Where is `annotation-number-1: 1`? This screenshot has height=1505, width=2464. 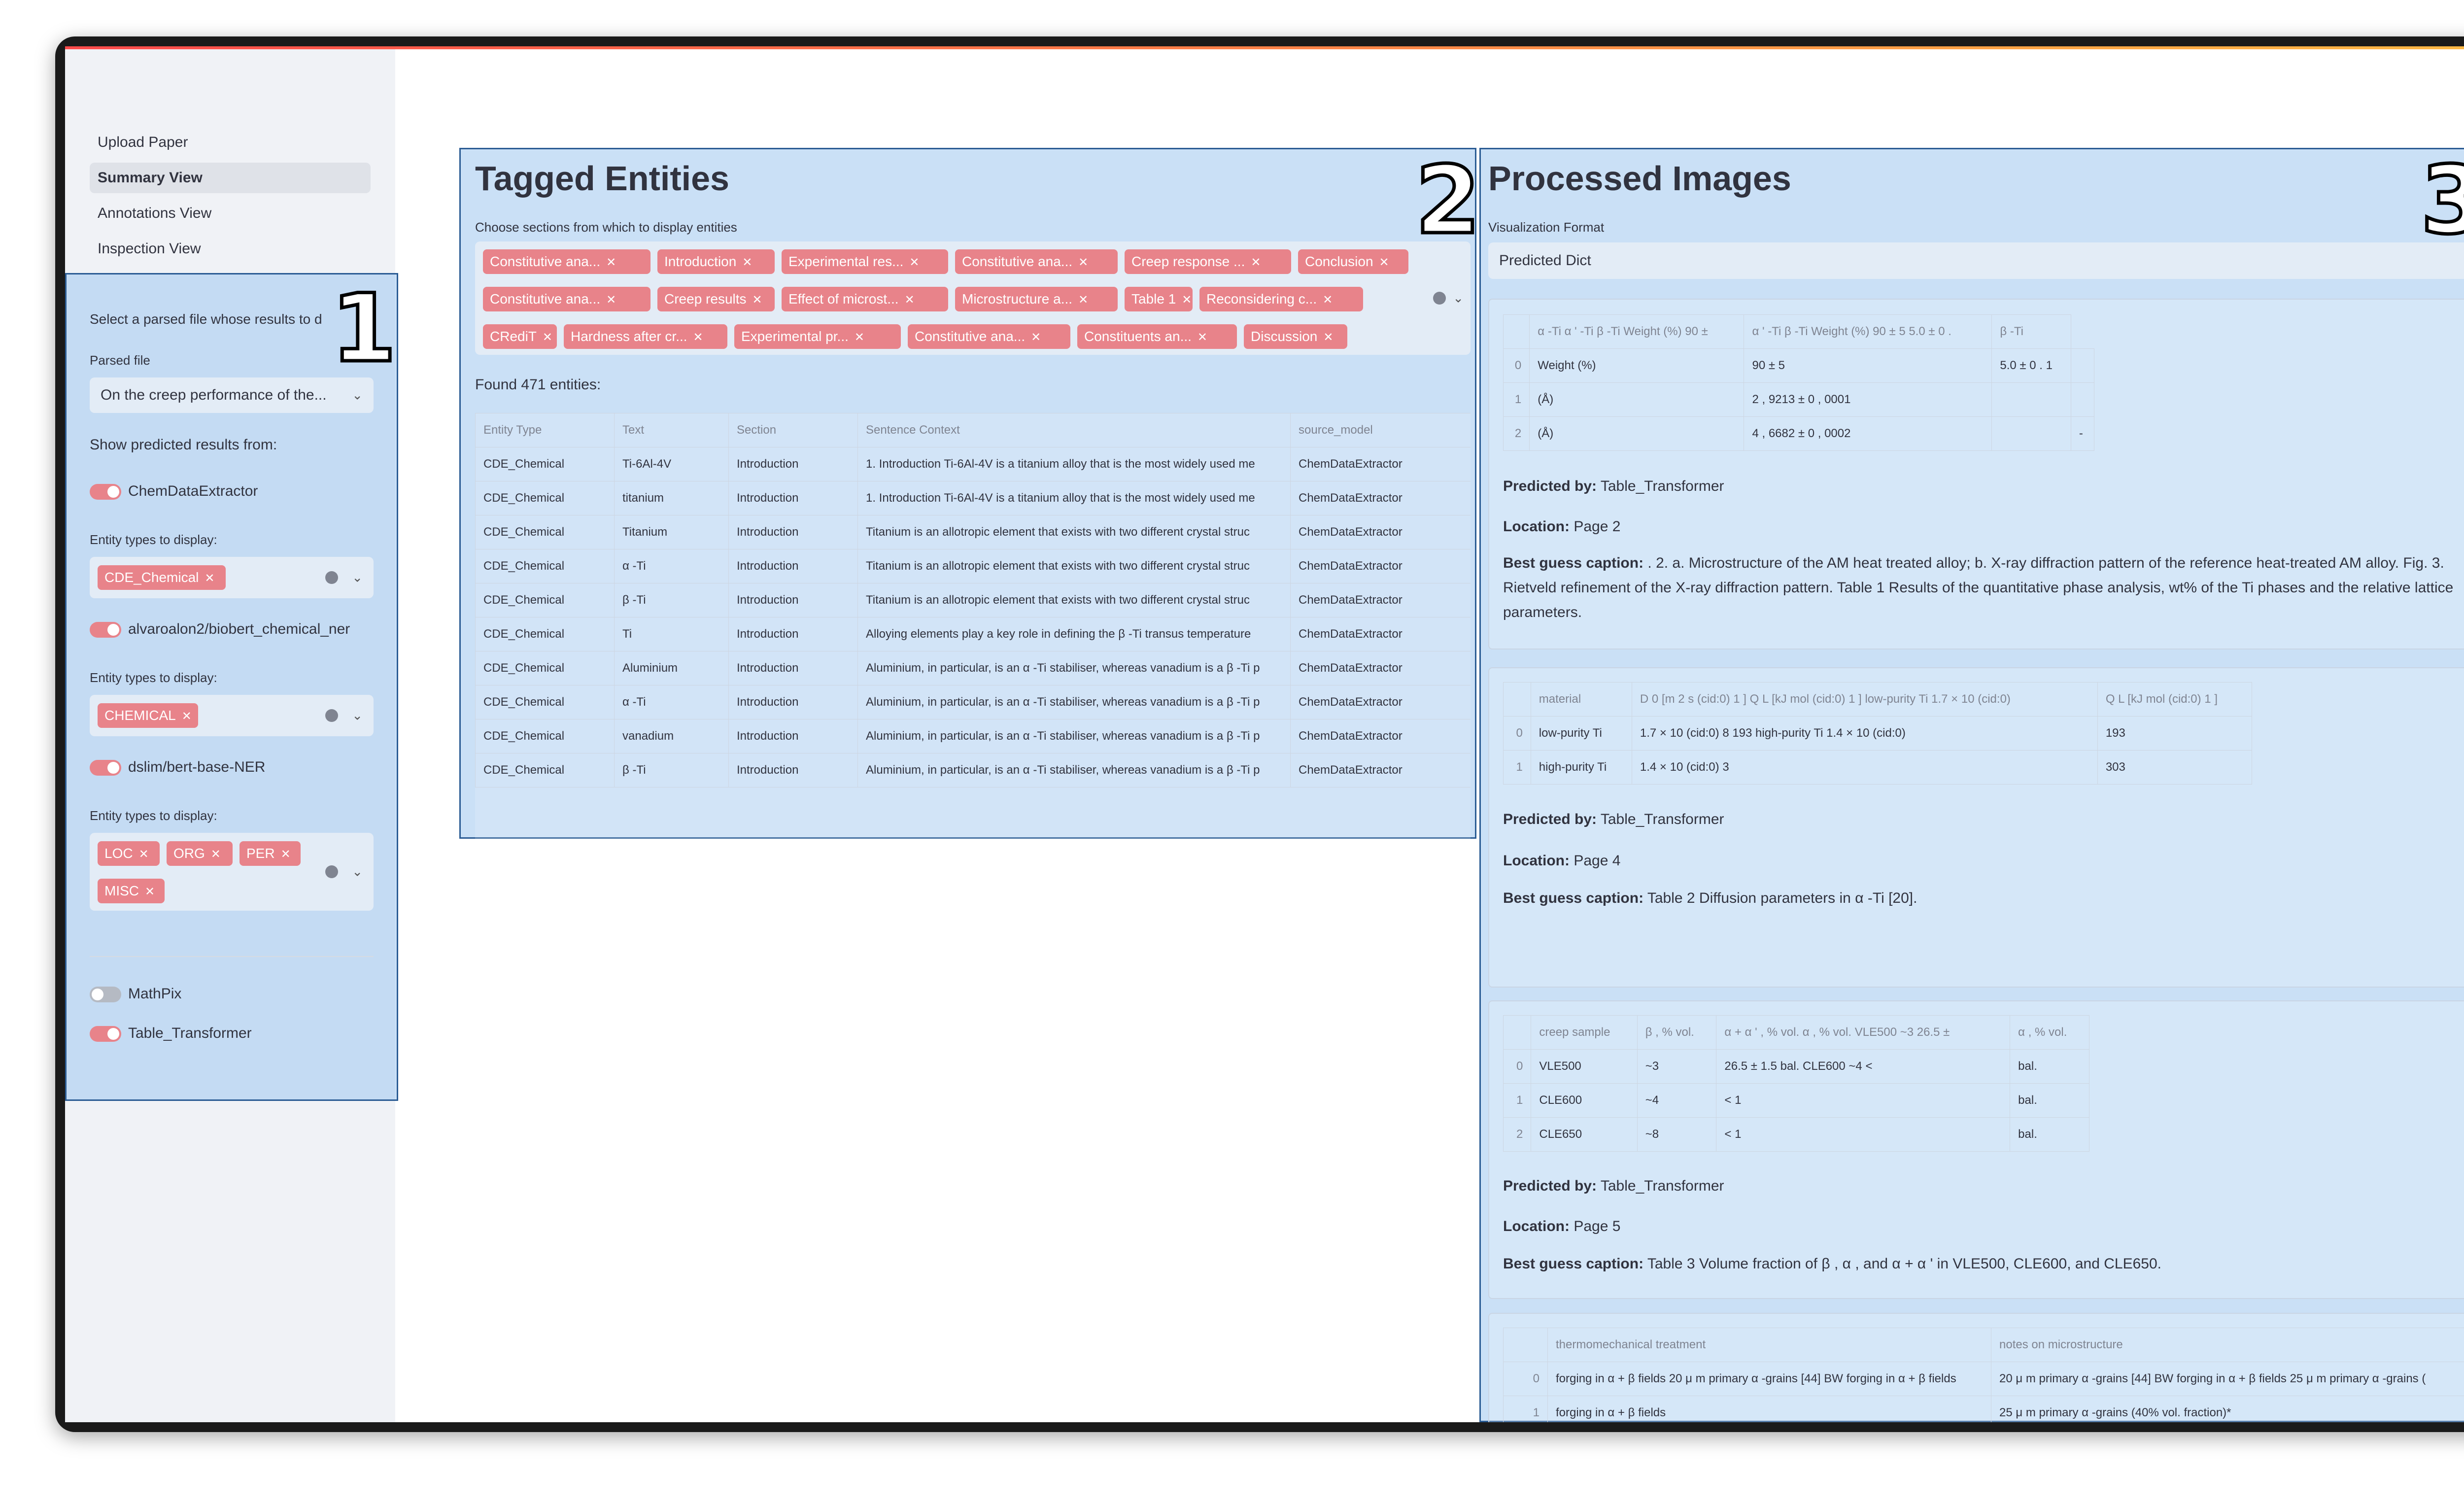
annotation-number-1: 1 is located at coordinates (363, 328).